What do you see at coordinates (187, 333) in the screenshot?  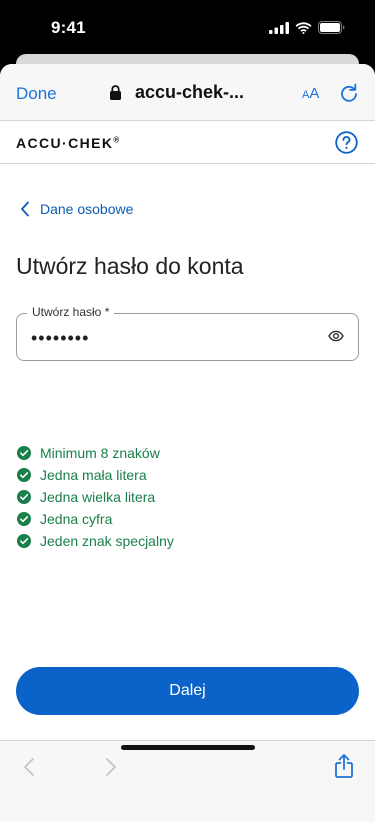 I see `password-field: Utwórz hasło * ••••••••` at bounding box center [187, 333].